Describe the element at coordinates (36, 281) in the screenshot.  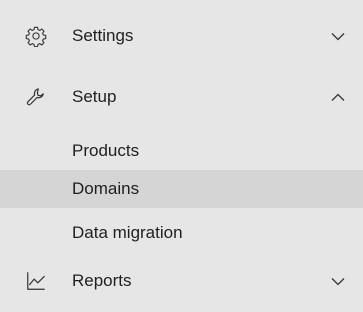
I see `line-chart-icon` at that location.